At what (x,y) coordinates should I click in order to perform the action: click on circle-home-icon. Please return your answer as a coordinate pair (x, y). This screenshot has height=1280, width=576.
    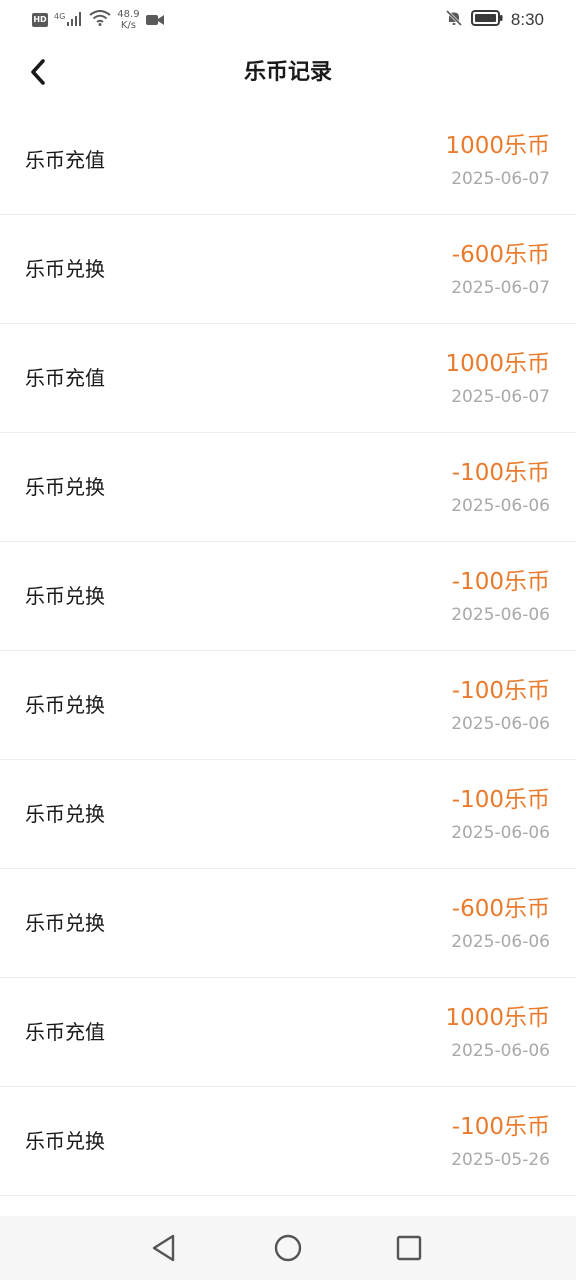
    Looking at the image, I should click on (288, 1248).